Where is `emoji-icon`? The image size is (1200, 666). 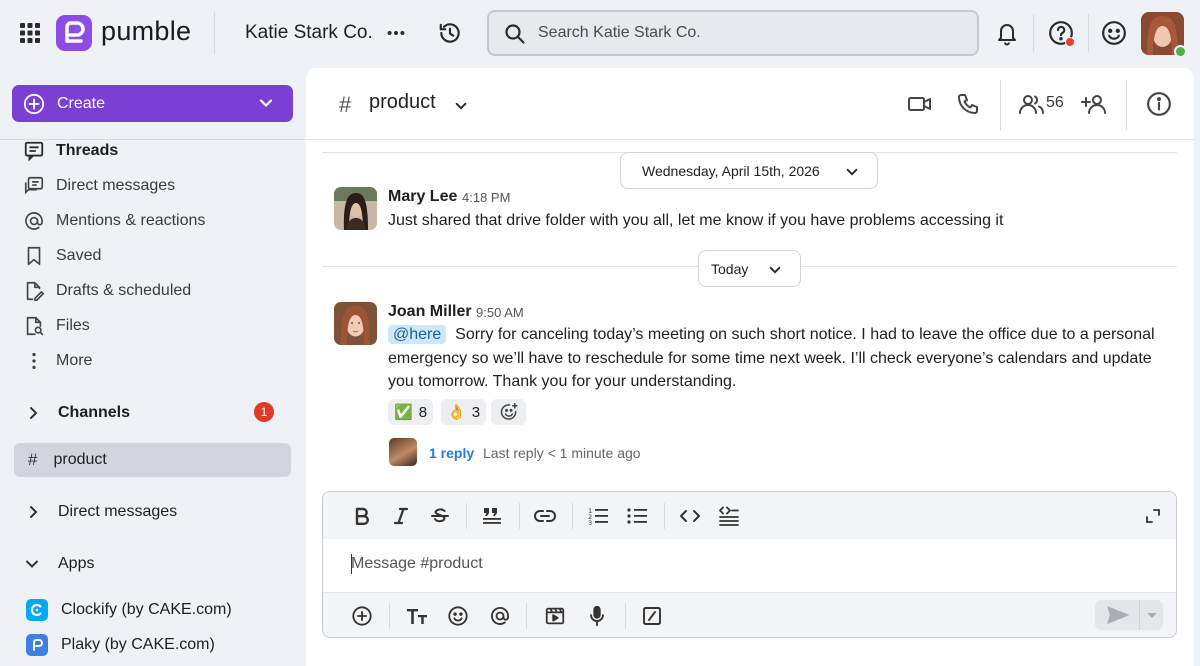
emoji-icon is located at coordinates (458, 616).